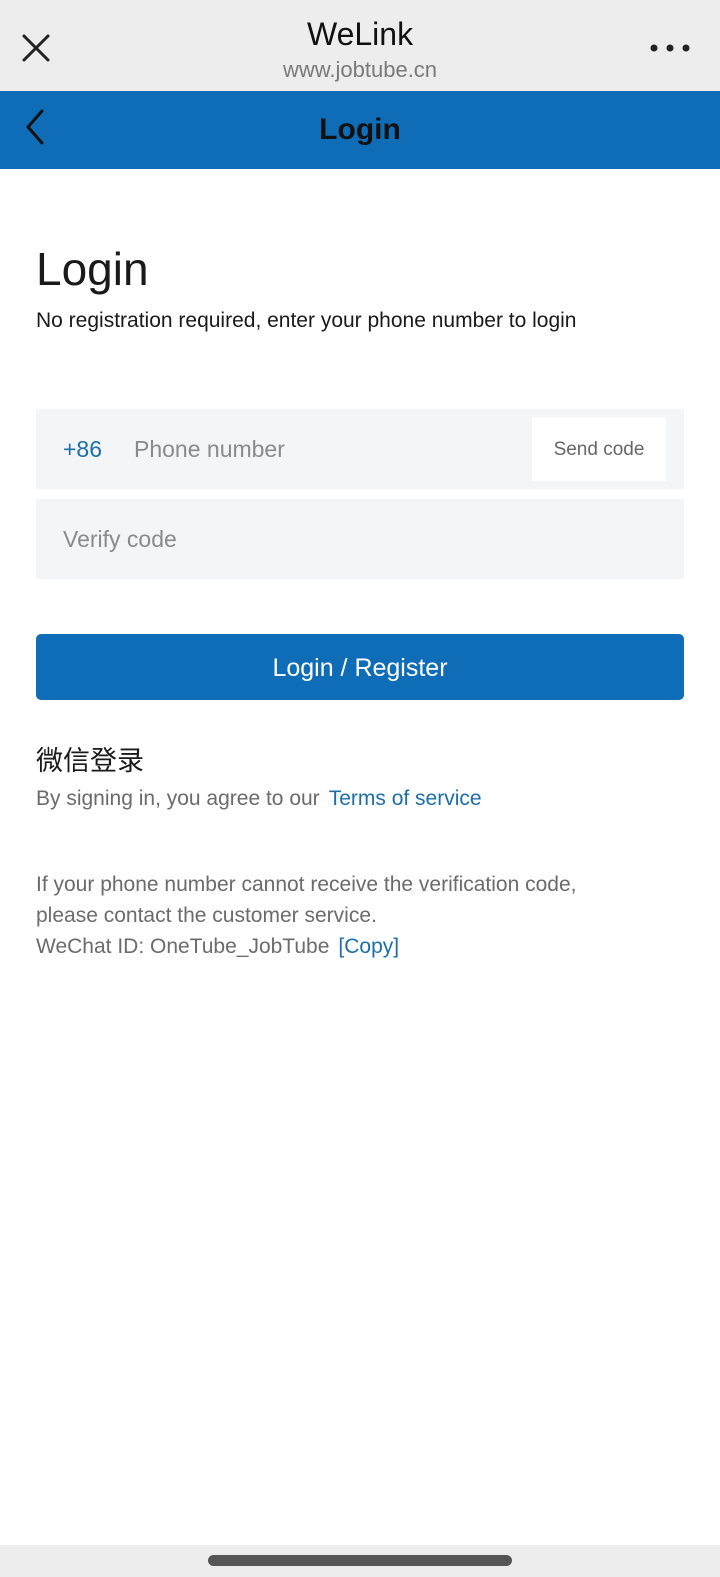 The width and height of the screenshot is (720, 1577). I want to click on verify-code-field, so click(360, 539).